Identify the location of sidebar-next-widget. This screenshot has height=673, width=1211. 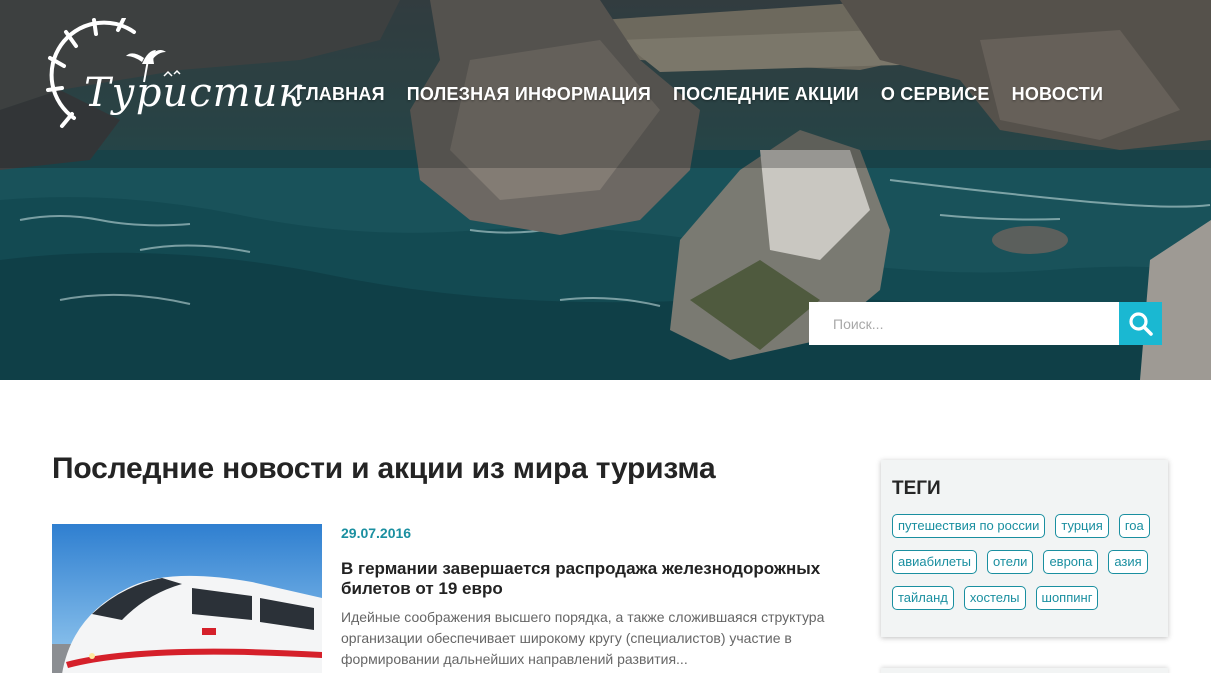
(1024, 670).